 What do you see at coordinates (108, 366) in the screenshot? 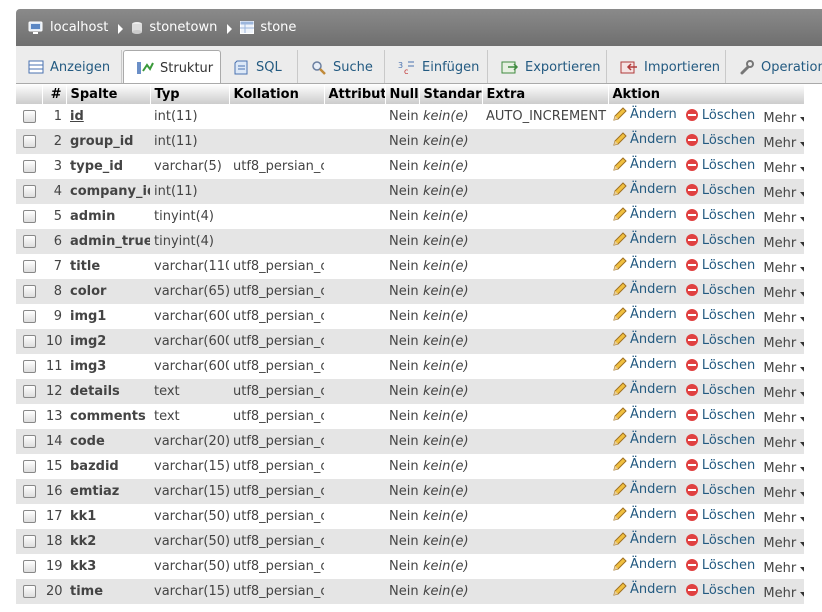
I see `column-name: img3` at bounding box center [108, 366].